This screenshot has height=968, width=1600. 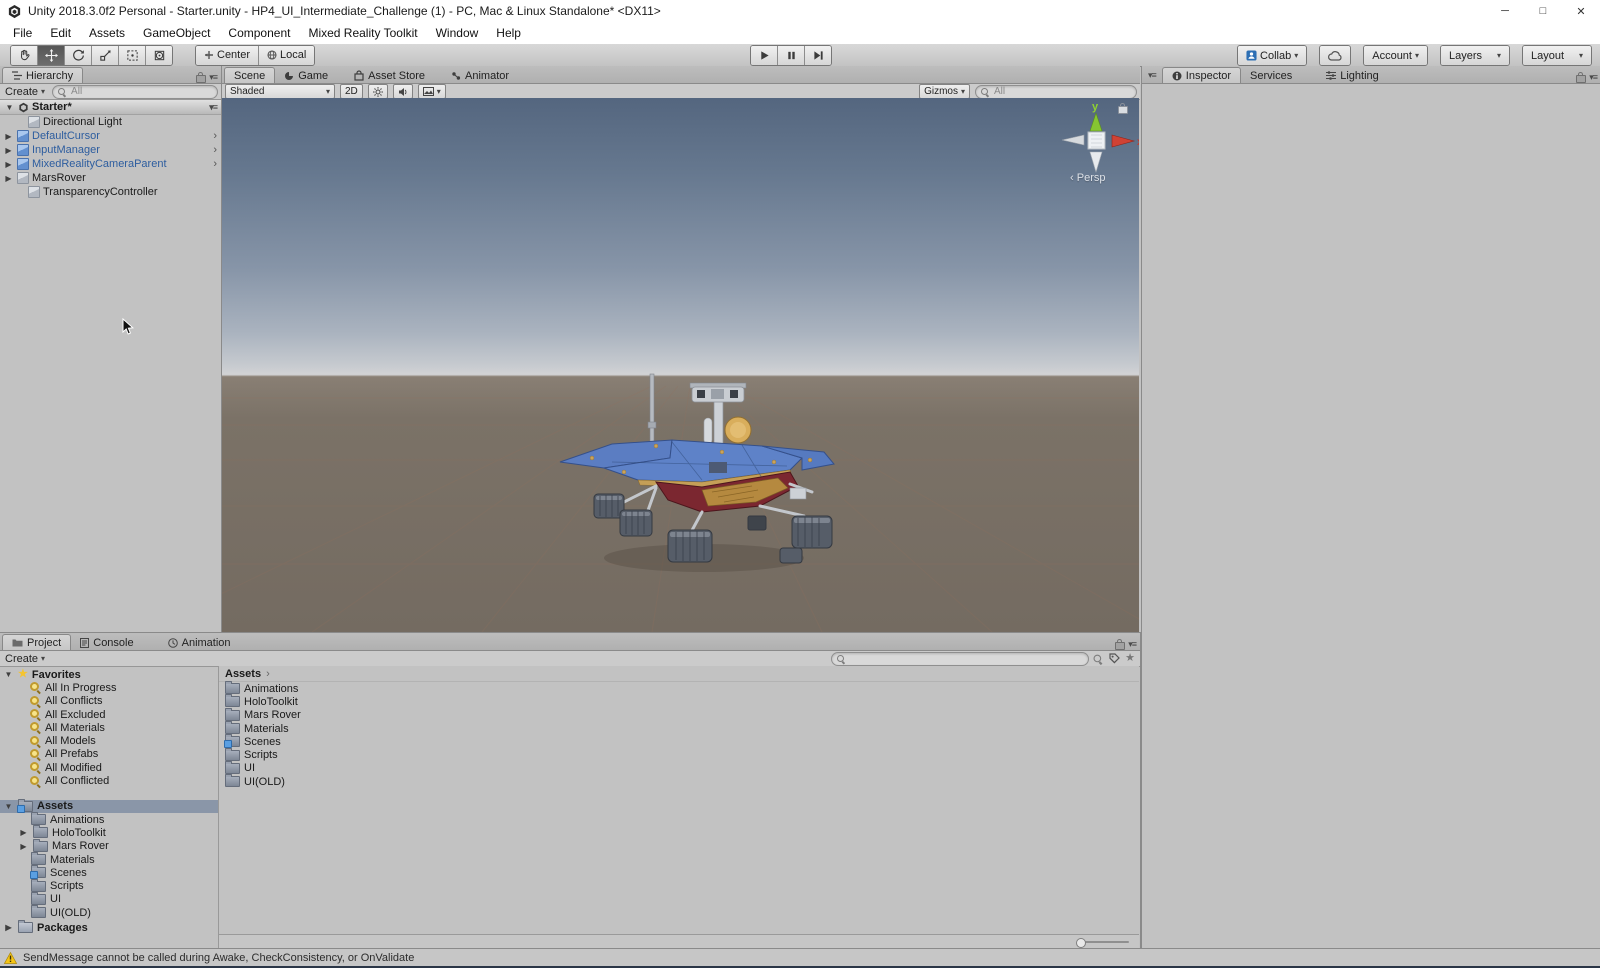 What do you see at coordinates (109, 701) in the screenshot?
I see `favorite-all-conflicts: All Conflicts` at bounding box center [109, 701].